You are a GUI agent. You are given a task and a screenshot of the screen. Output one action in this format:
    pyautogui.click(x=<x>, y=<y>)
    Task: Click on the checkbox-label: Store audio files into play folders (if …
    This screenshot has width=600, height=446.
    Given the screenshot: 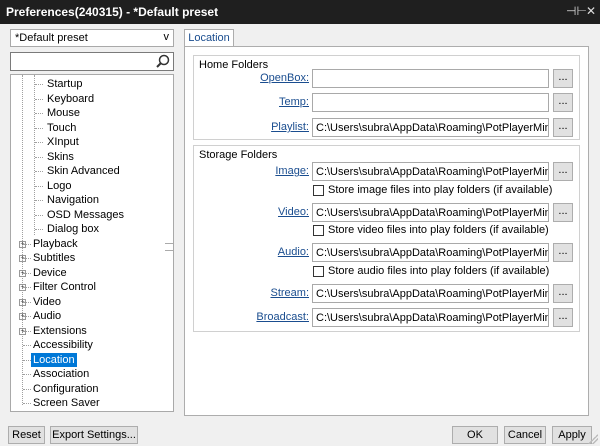 What is the action you would take?
    pyautogui.click(x=439, y=271)
    